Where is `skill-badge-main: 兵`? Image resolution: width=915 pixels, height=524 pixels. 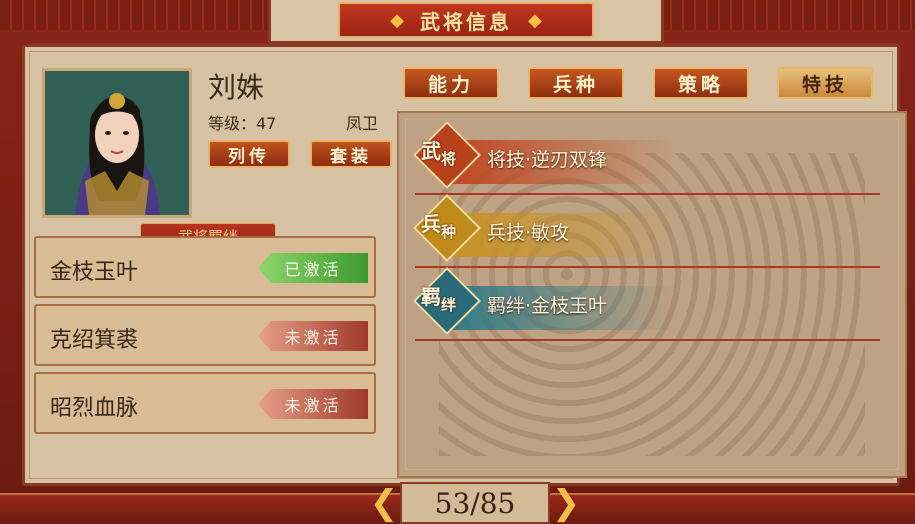
skill-badge-main: 兵 is located at coordinates (431, 224).